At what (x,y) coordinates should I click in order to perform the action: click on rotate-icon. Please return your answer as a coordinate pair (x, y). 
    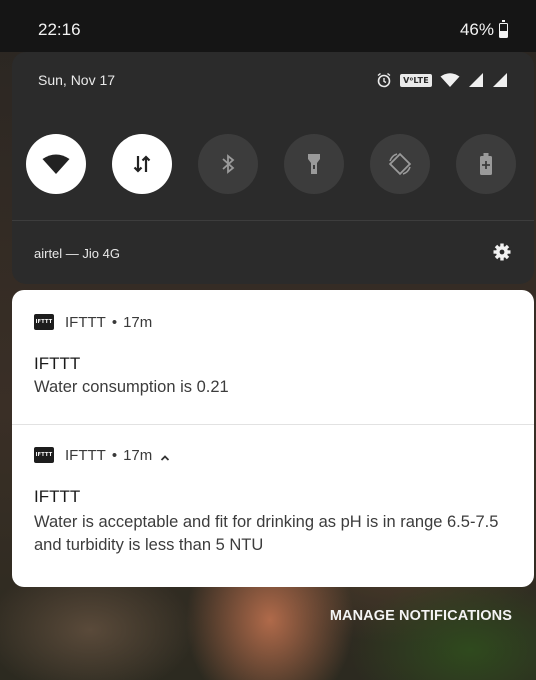
    Looking at the image, I should click on (400, 164).